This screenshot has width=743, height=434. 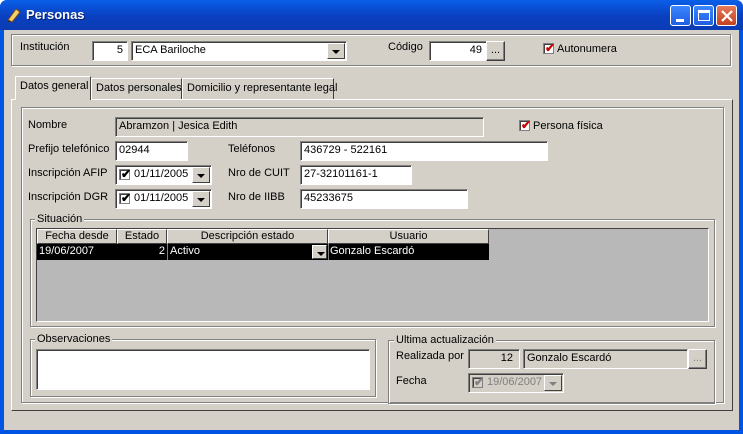 I want to click on tab-domicilio-label: Domicilio y representante legal, so click(x=262, y=88).